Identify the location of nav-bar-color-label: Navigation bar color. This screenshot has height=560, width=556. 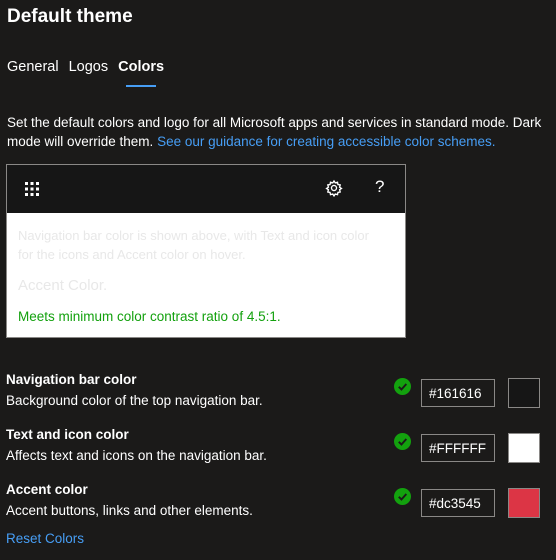
(71, 379).